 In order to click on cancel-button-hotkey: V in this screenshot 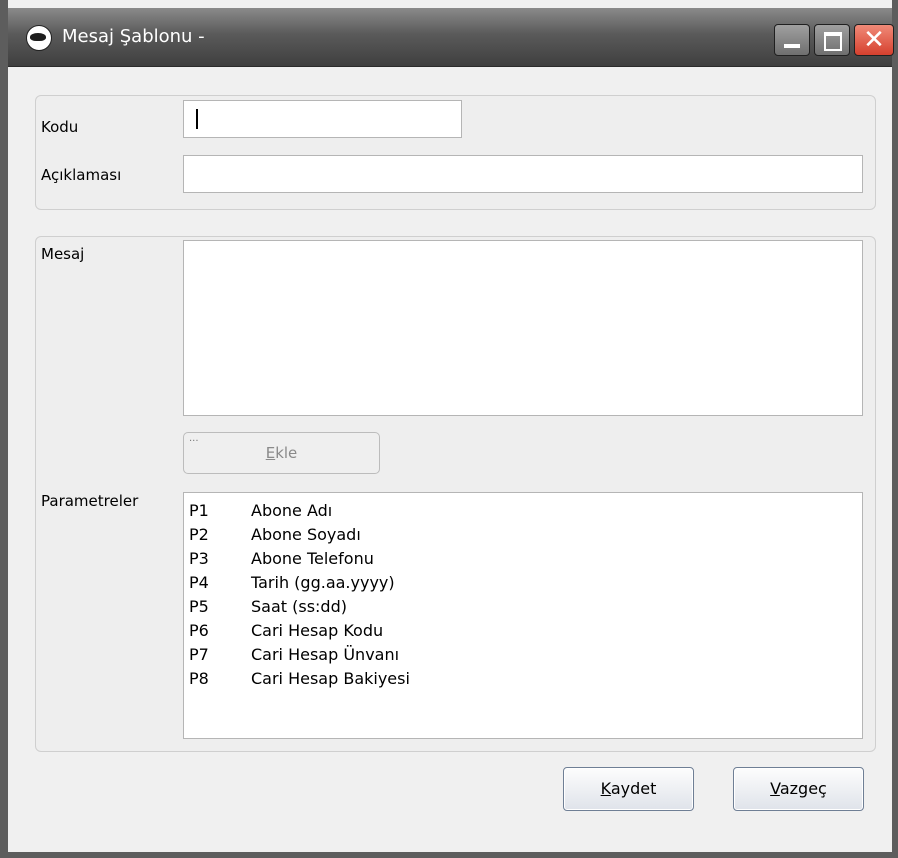, I will do `click(775, 788)`.